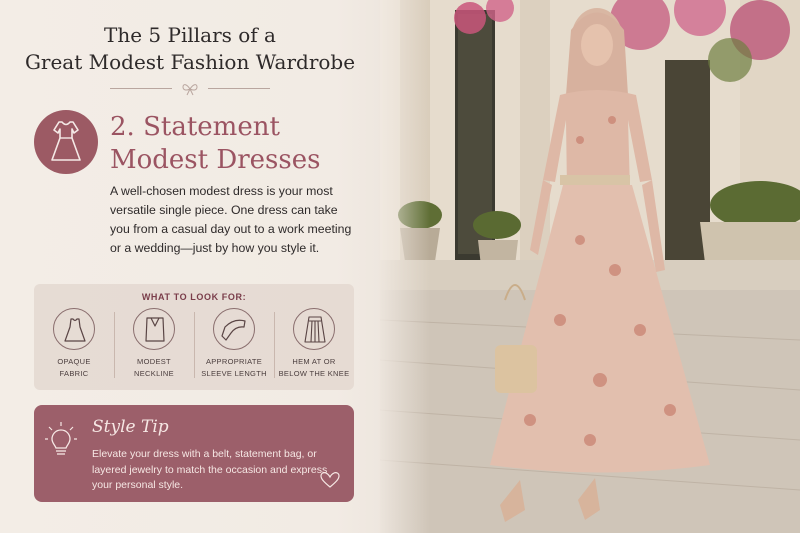 Image resolution: width=800 pixels, height=533 pixels. Describe the element at coordinates (66, 142) in the screenshot. I see `dress-icon` at that location.